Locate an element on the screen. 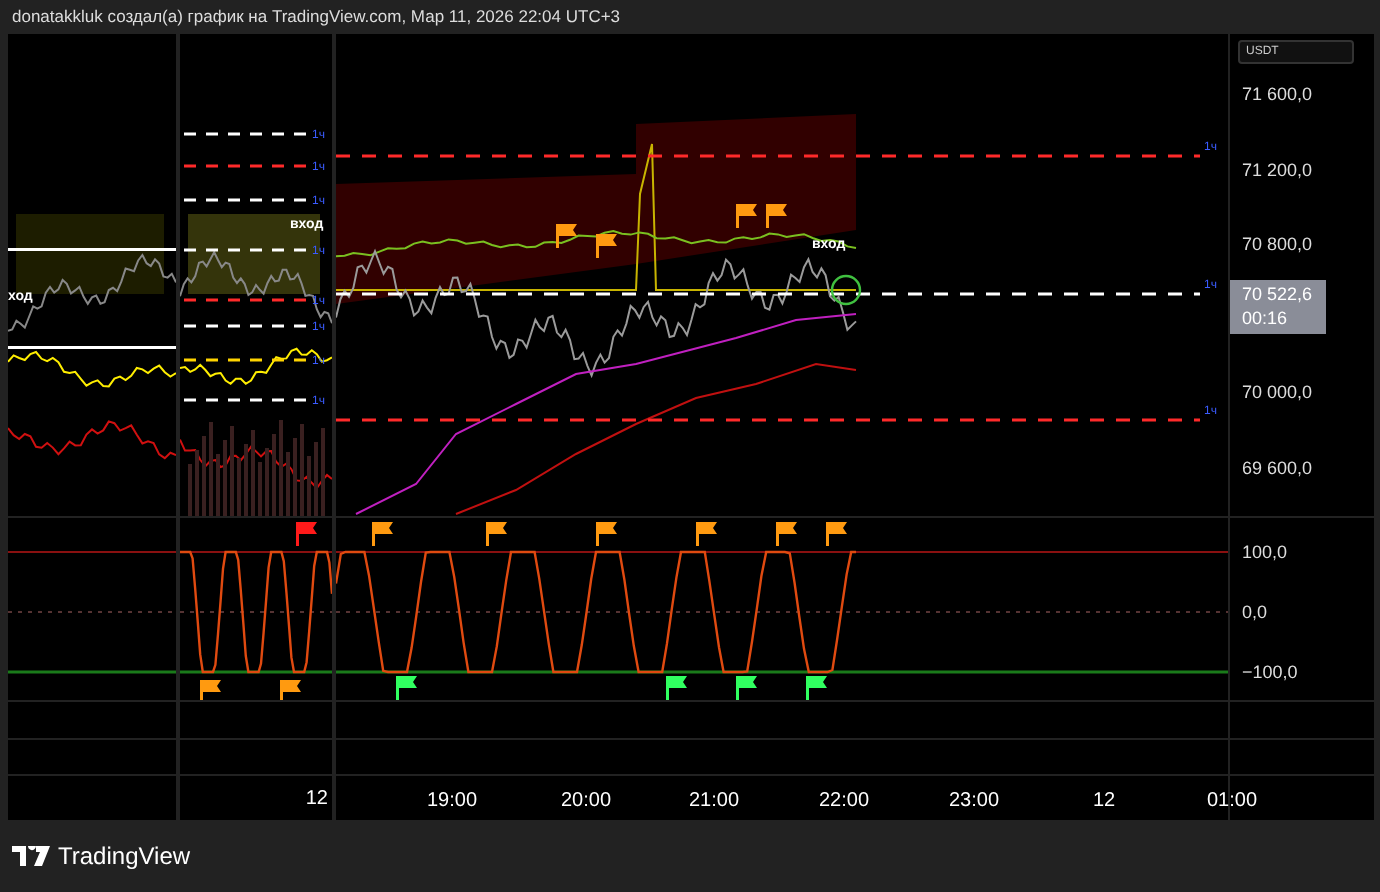 Image resolution: width=1380 pixels, height=892 pixels. circle-marker is located at coordinates (846, 290).